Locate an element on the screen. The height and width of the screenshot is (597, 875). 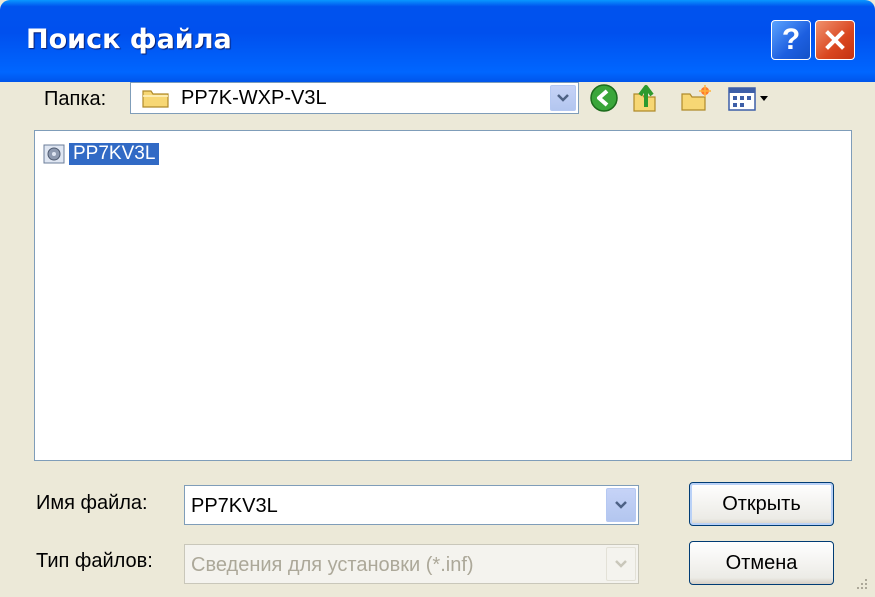
filename-value: PP7KV3L is located at coordinates (234, 506).